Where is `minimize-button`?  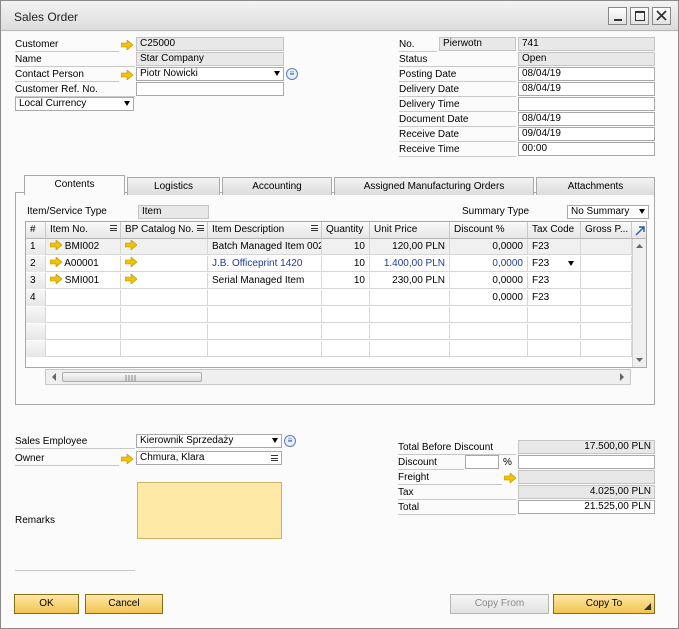 minimize-button is located at coordinates (617, 16).